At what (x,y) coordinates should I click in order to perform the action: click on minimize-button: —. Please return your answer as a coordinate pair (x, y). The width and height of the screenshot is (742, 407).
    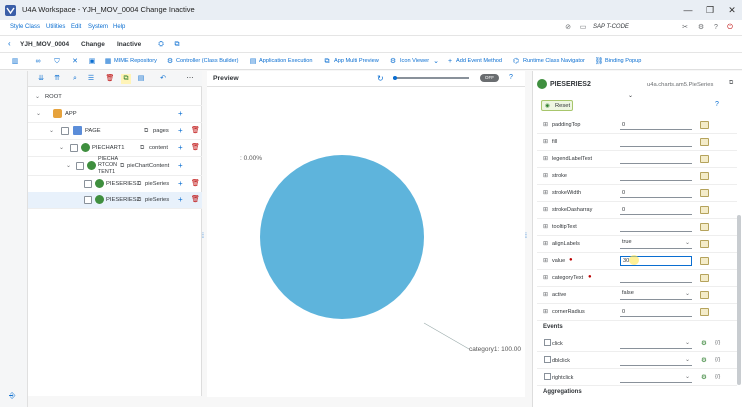
    Looking at the image, I should click on (688, 10).